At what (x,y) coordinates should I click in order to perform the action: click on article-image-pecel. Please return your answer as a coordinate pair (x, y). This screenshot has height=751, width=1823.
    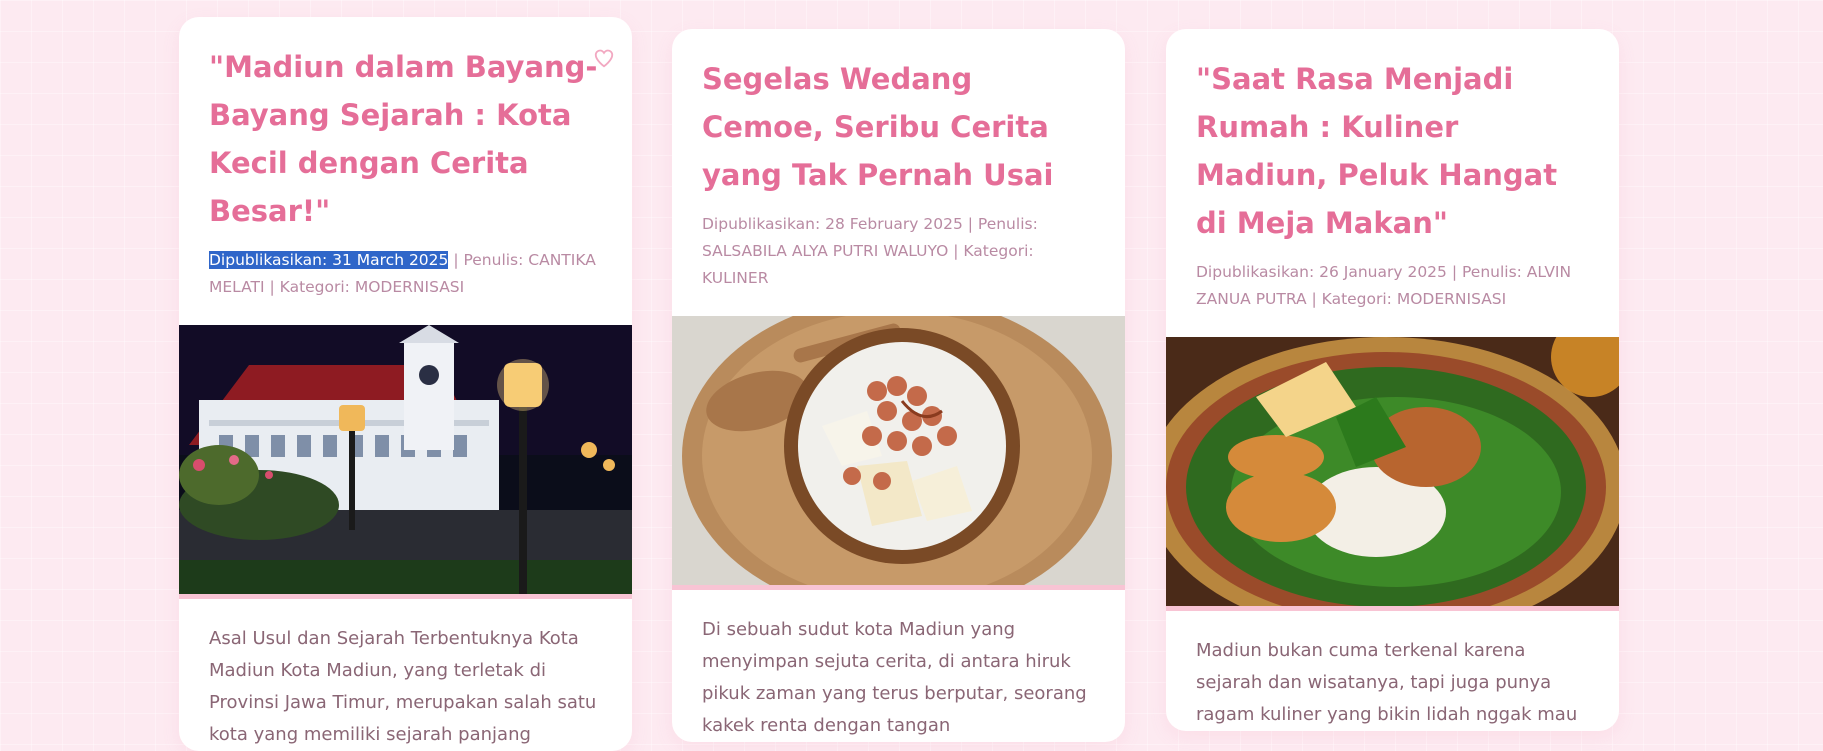
    Looking at the image, I should click on (1392, 474).